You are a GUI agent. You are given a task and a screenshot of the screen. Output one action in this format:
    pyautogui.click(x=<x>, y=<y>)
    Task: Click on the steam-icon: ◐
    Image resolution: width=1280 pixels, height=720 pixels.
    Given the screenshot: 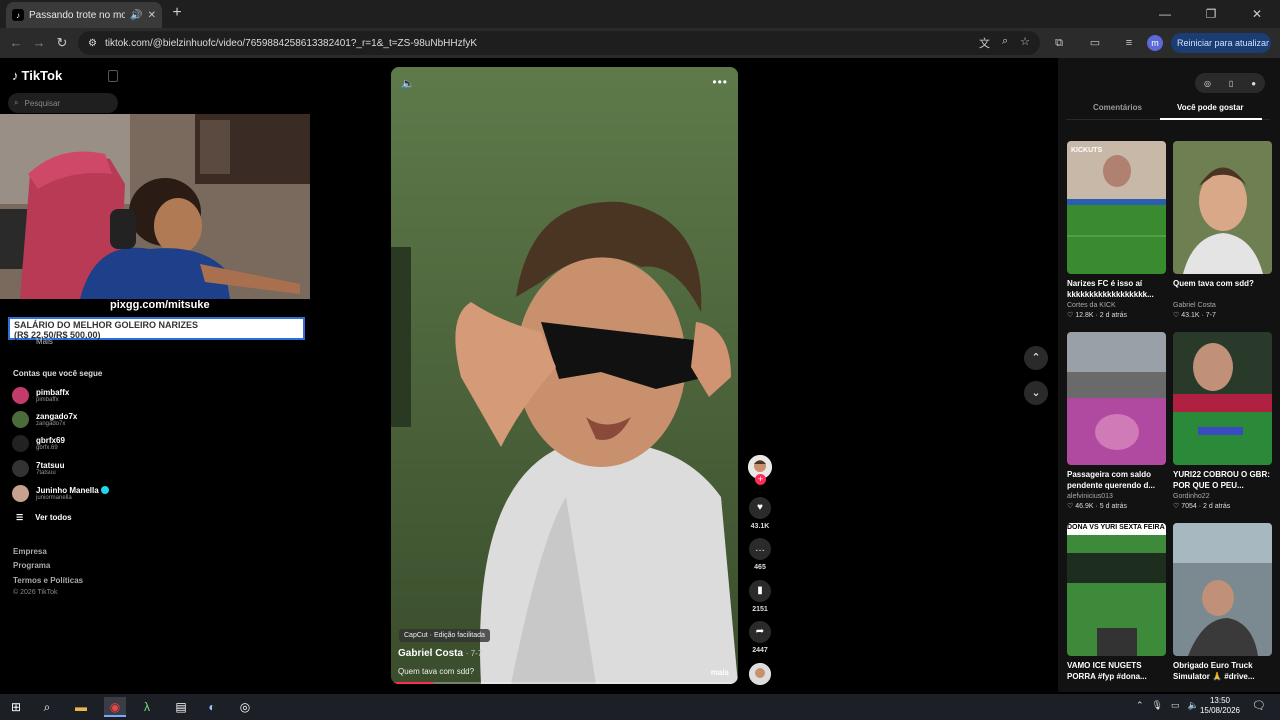 What is the action you would take?
    pyautogui.click(x=212, y=707)
    